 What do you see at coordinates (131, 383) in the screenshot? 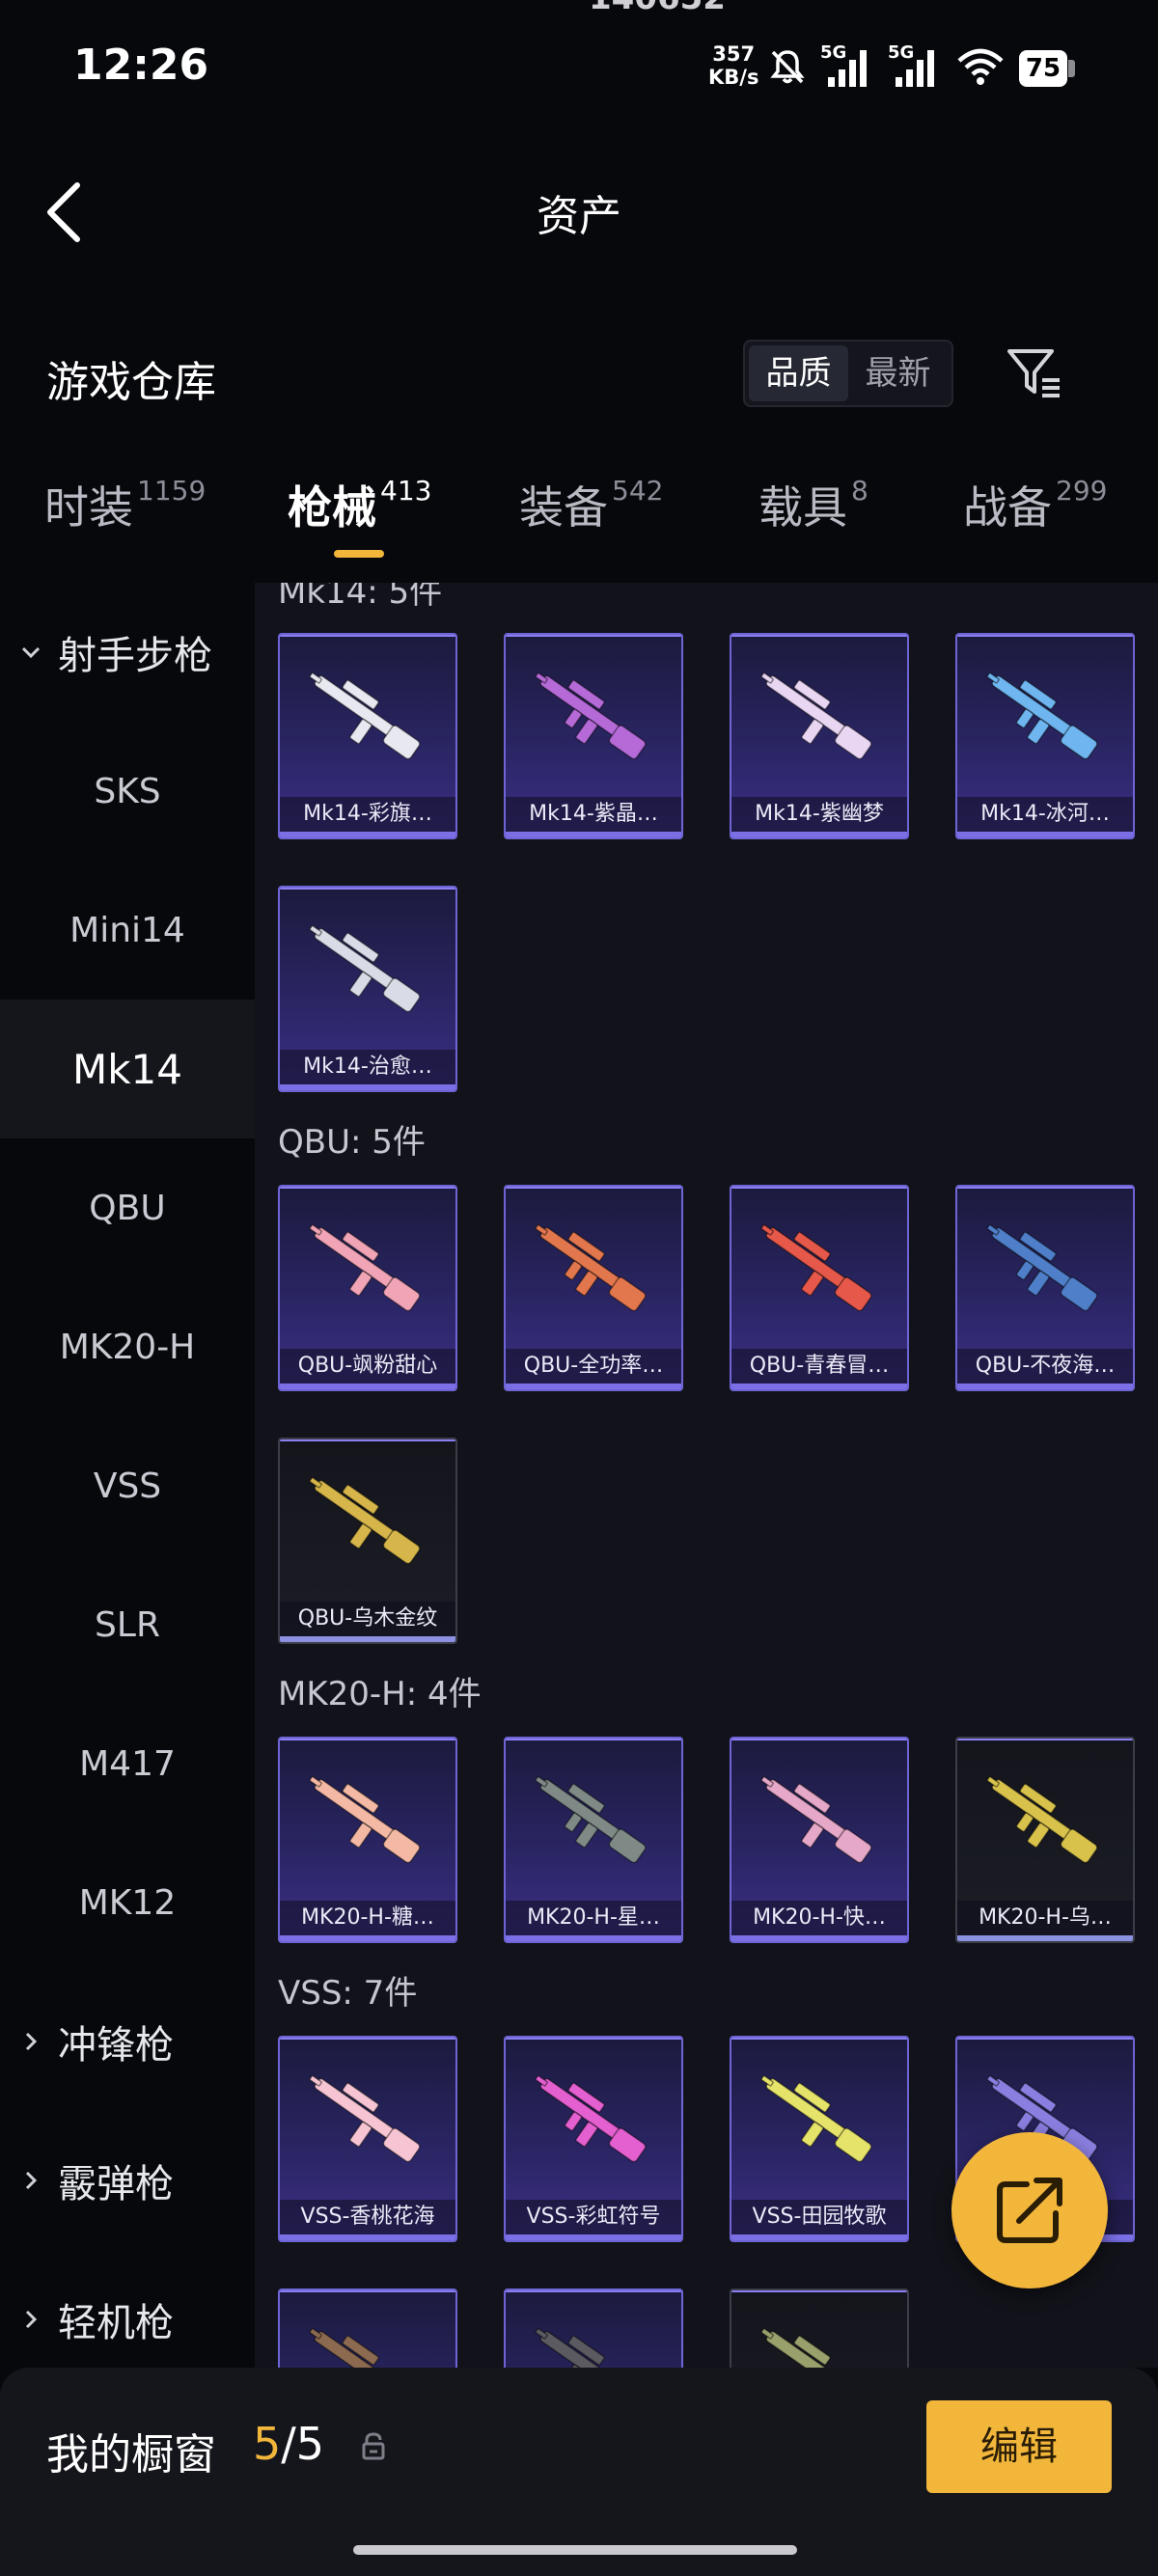
I see `warehouse-title: 游戏仓库` at bounding box center [131, 383].